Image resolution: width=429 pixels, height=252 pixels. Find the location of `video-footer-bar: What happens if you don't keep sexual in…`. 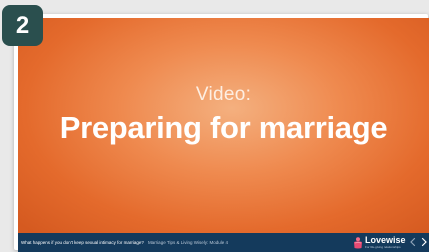

video-footer-bar: What happens if you don't keep sexual in… is located at coordinates (223, 242).